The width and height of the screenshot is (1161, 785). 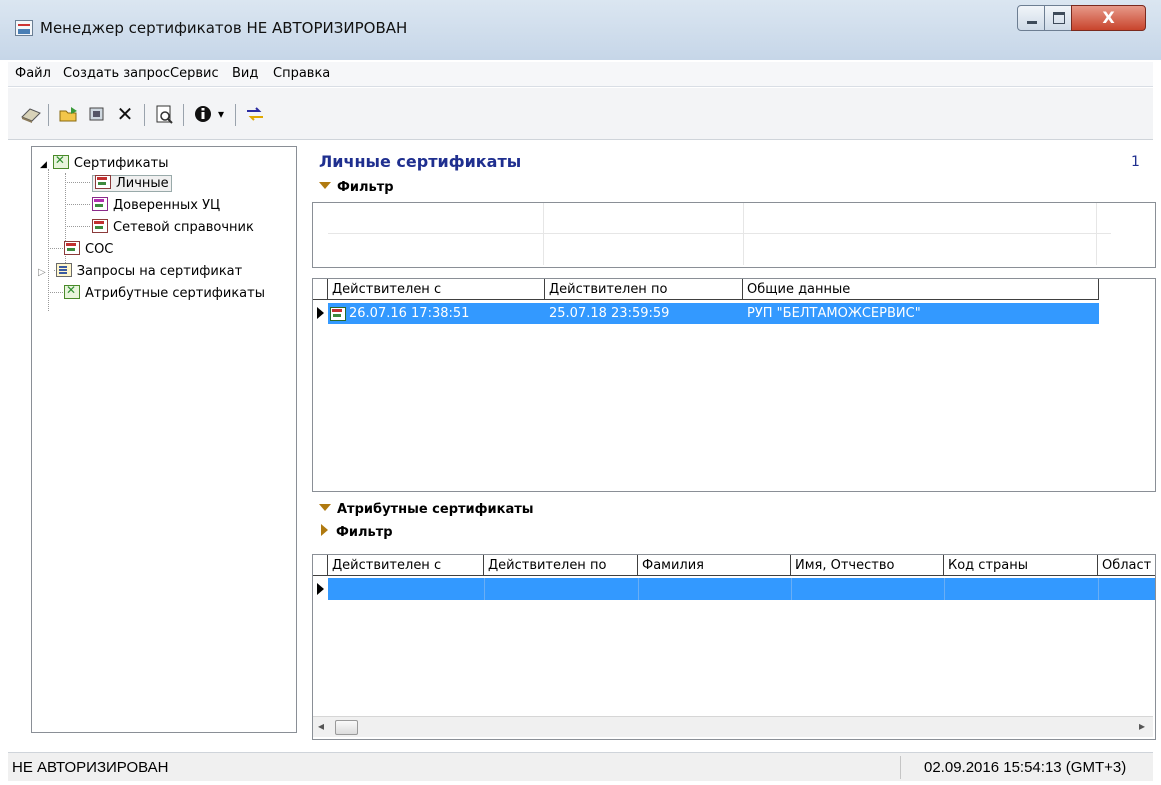 I want to click on menu-bar: Файл Создать запрос Сервис Вид Справка, so click(x=580, y=74).